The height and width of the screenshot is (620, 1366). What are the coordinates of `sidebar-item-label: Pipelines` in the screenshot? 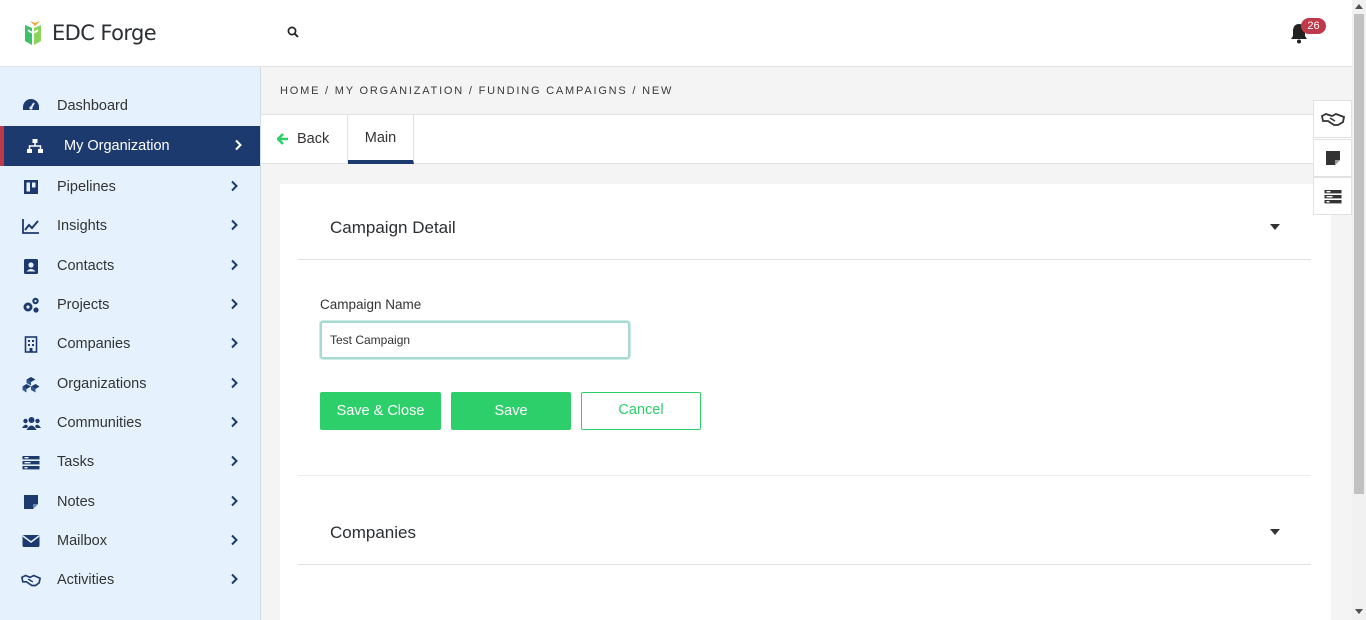 It's located at (86, 187).